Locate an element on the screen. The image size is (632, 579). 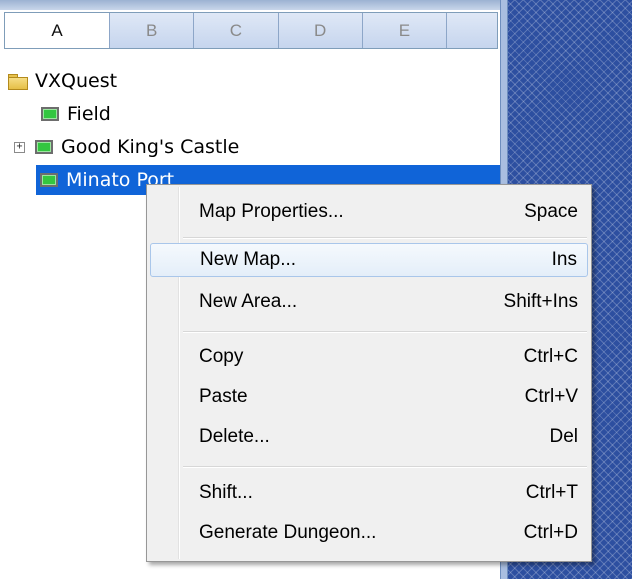
tree-item-good-kings-castle: + Good King's Castle is located at coordinates (126, 147).